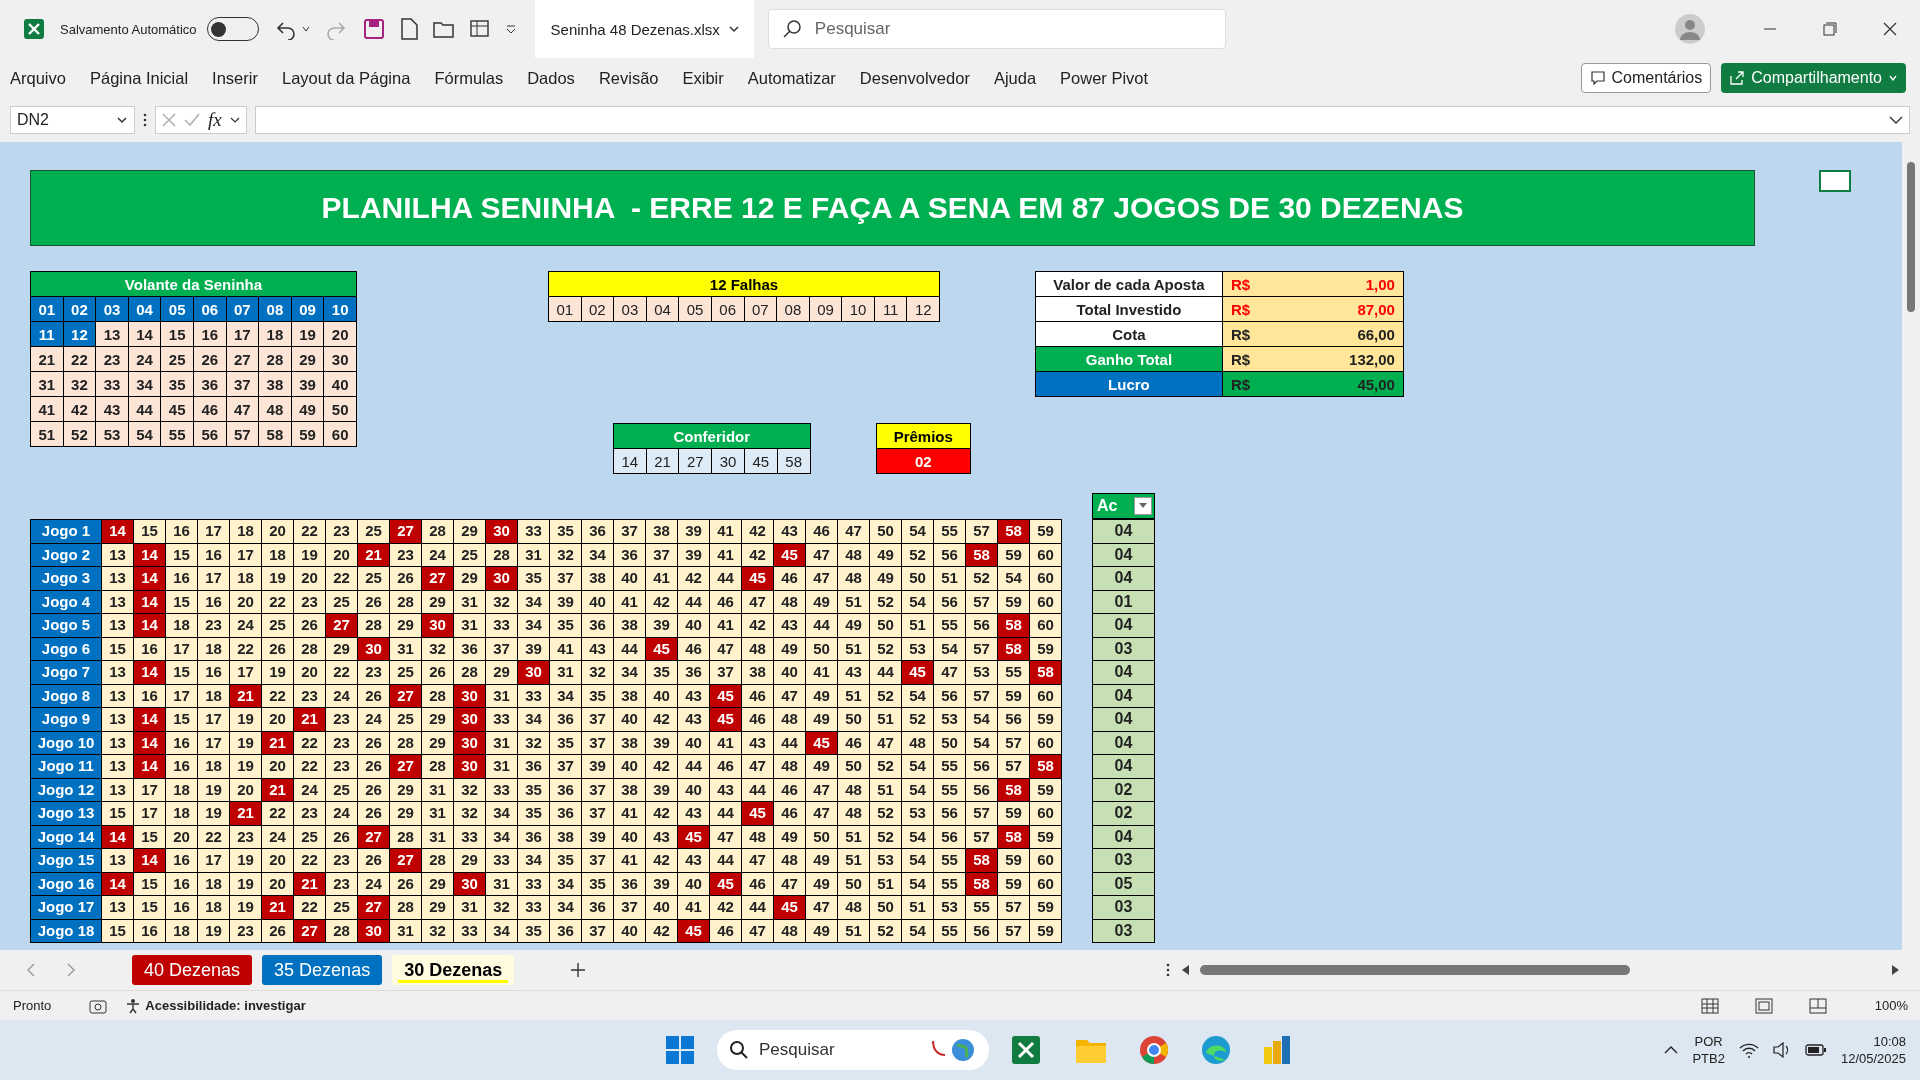 The height and width of the screenshot is (1080, 1920). What do you see at coordinates (1104, 78) in the screenshot?
I see `menu-item: Power Pivot` at bounding box center [1104, 78].